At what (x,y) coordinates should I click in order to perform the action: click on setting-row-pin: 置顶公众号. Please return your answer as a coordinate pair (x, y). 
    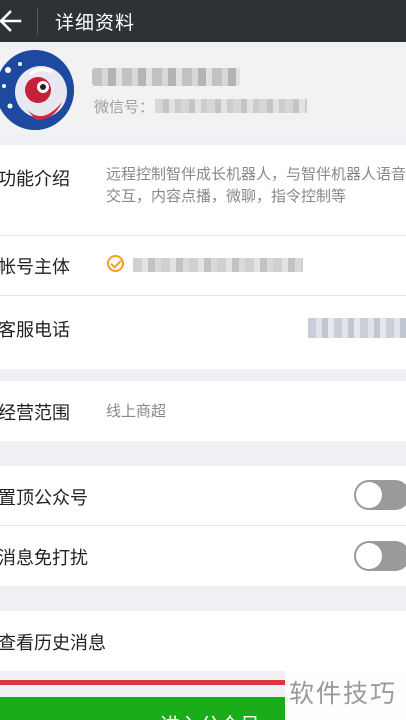
    Looking at the image, I should click on (203, 495).